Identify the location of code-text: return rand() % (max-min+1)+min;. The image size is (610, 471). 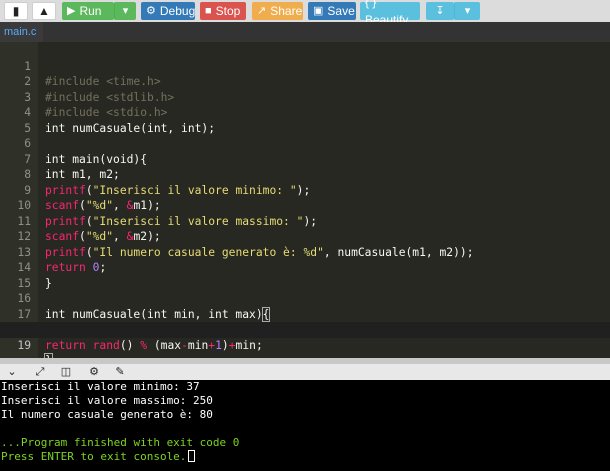
(154, 345).